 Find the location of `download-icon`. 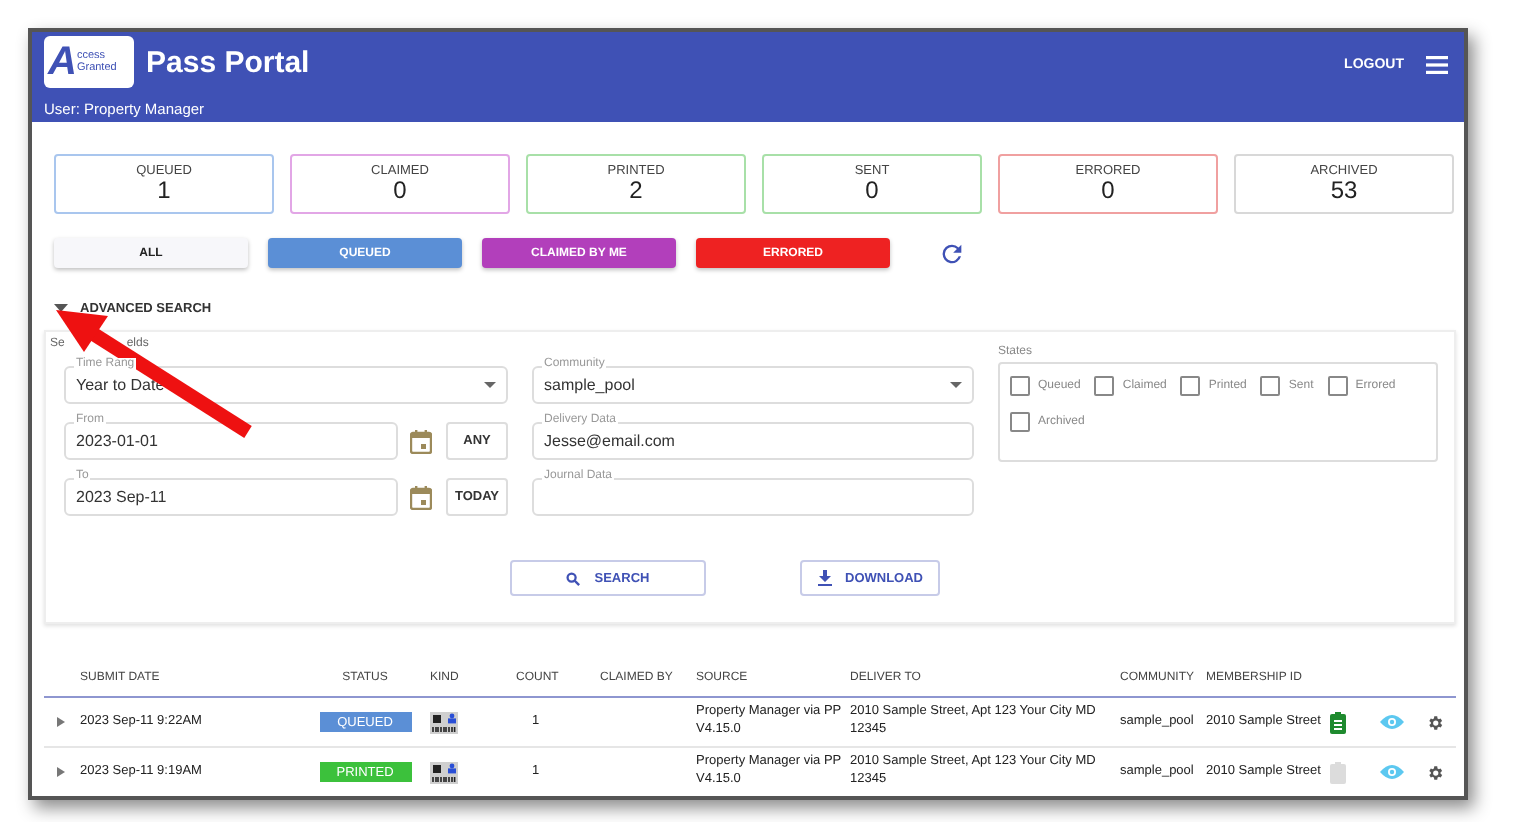

download-icon is located at coordinates (824, 578).